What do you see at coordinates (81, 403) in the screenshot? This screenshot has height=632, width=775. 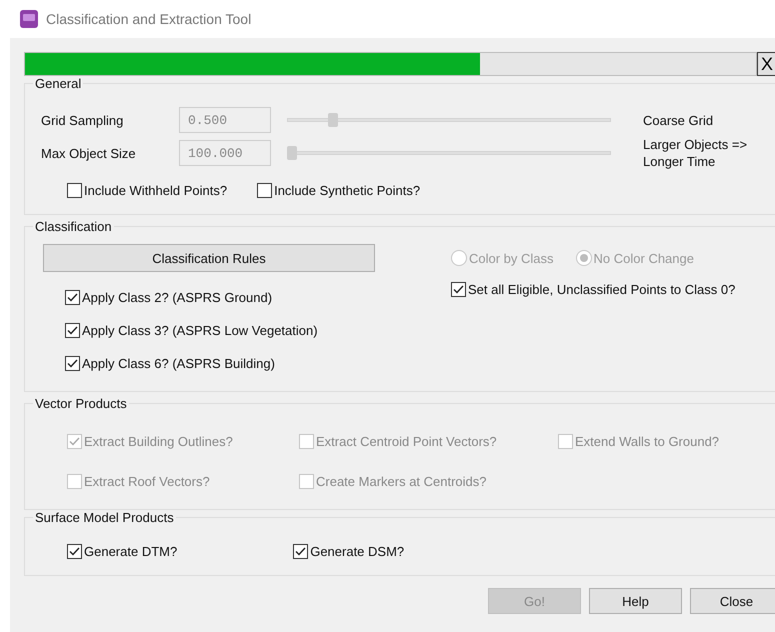 I see `group-title: Vector Products` at bounding box center [81, 403].